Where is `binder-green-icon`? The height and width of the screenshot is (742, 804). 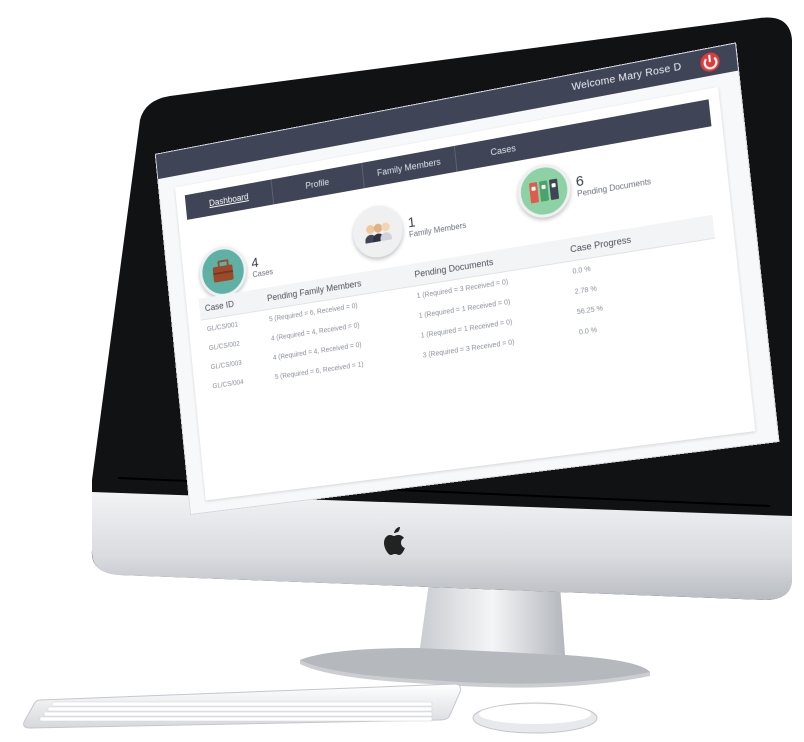 binder-green-icon is located at coordinates (544, 191).